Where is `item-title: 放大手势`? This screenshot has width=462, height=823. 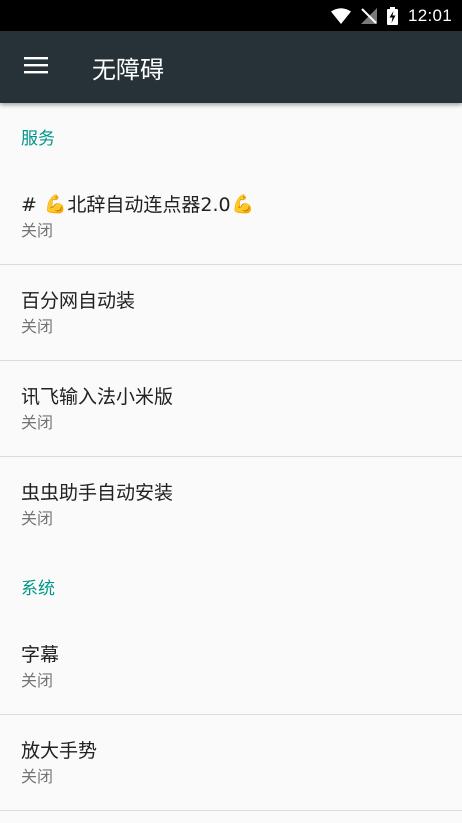 item-title: 放大手势 is located at coordinates (59, 750).